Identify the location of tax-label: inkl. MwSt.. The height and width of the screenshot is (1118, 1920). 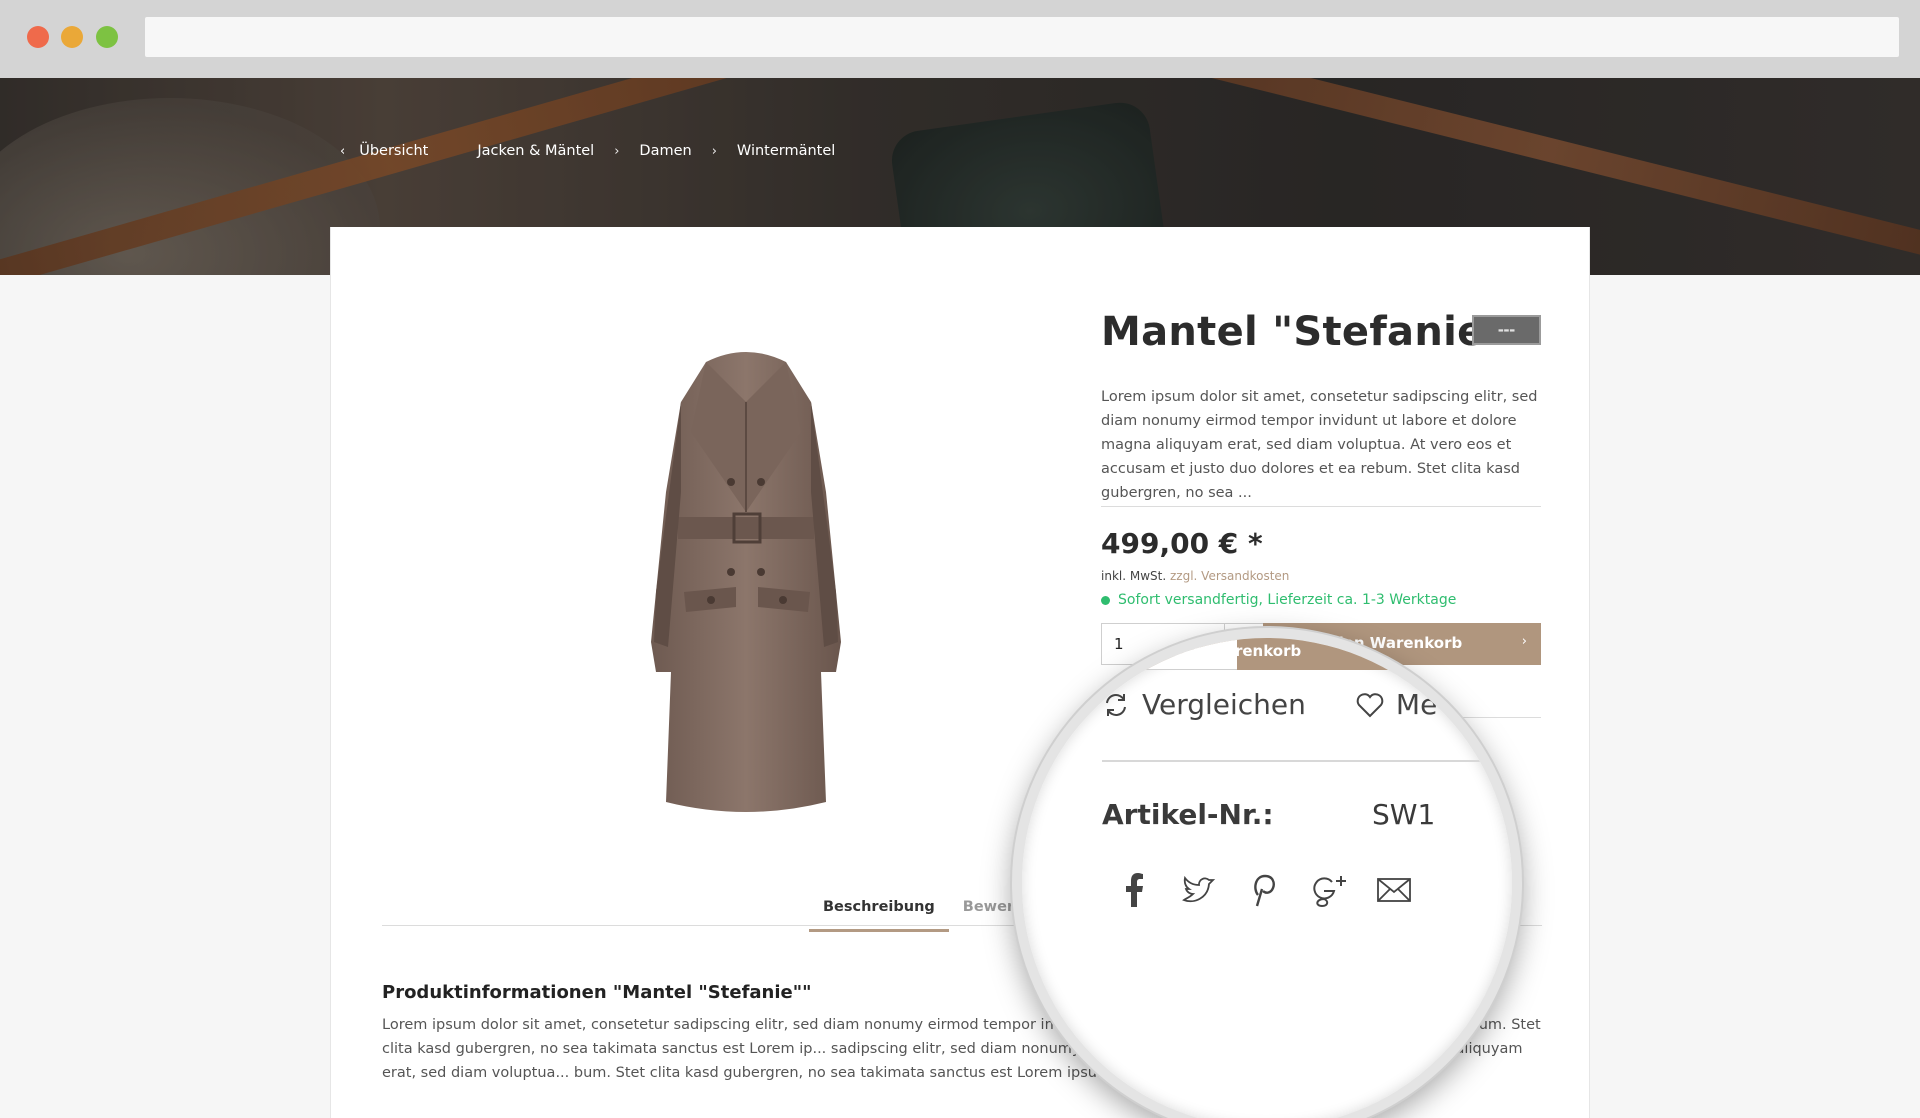
(1134, 576).